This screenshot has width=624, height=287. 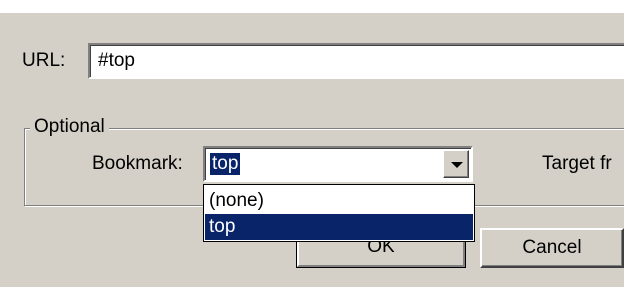 I want to click on bookmark-combobox: top, so click(x=338, y=164).